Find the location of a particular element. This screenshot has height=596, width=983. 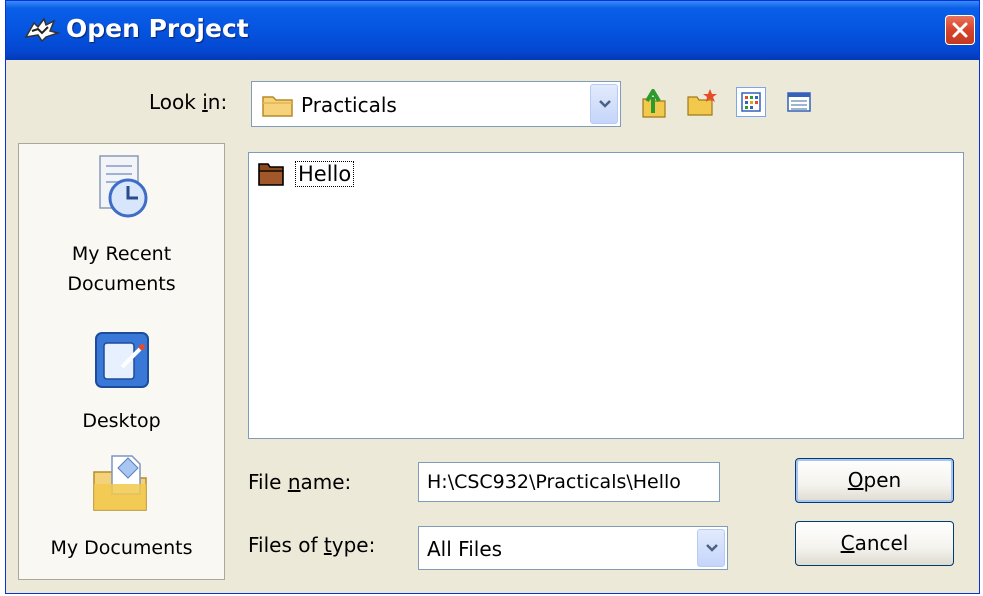

app-icon is located at coordinates (42, 30).